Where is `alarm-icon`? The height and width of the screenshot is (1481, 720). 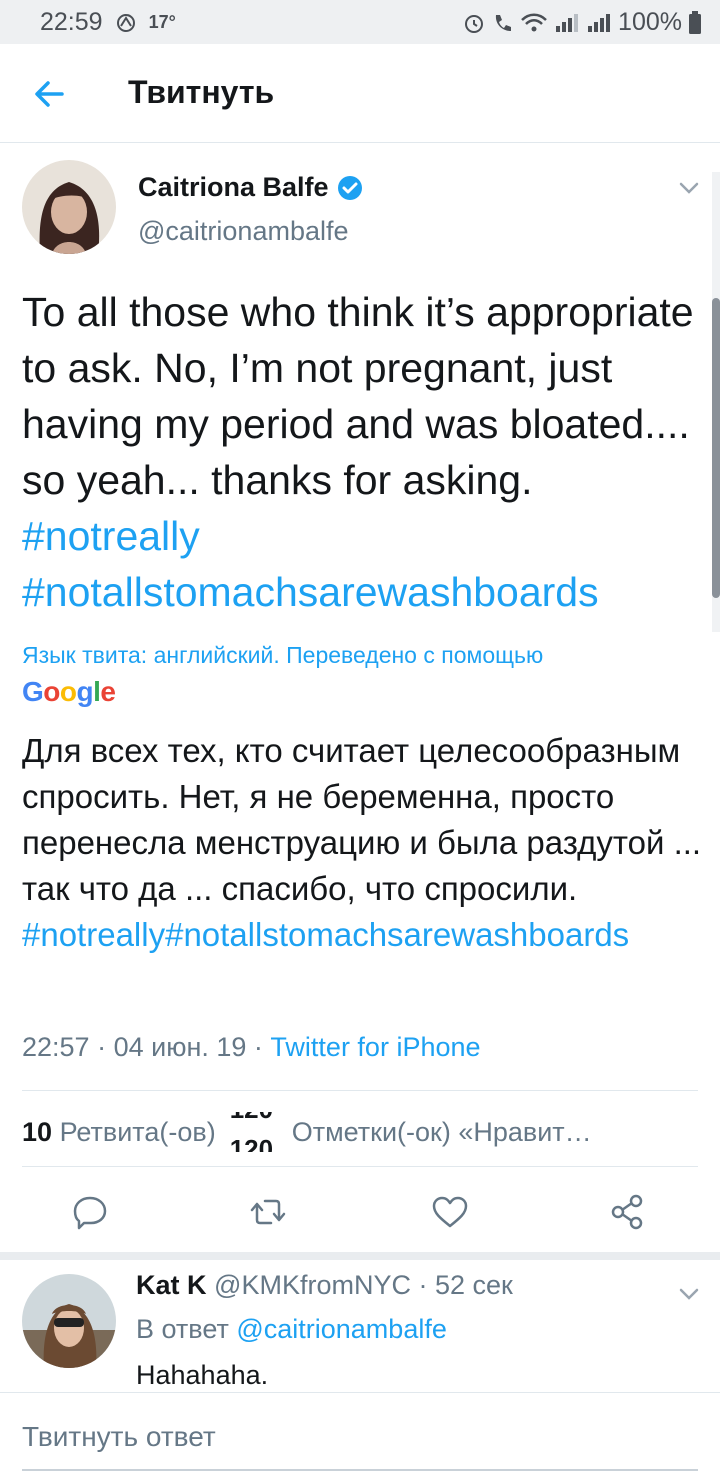 alarm-icon is located at coordinates (474, 23).